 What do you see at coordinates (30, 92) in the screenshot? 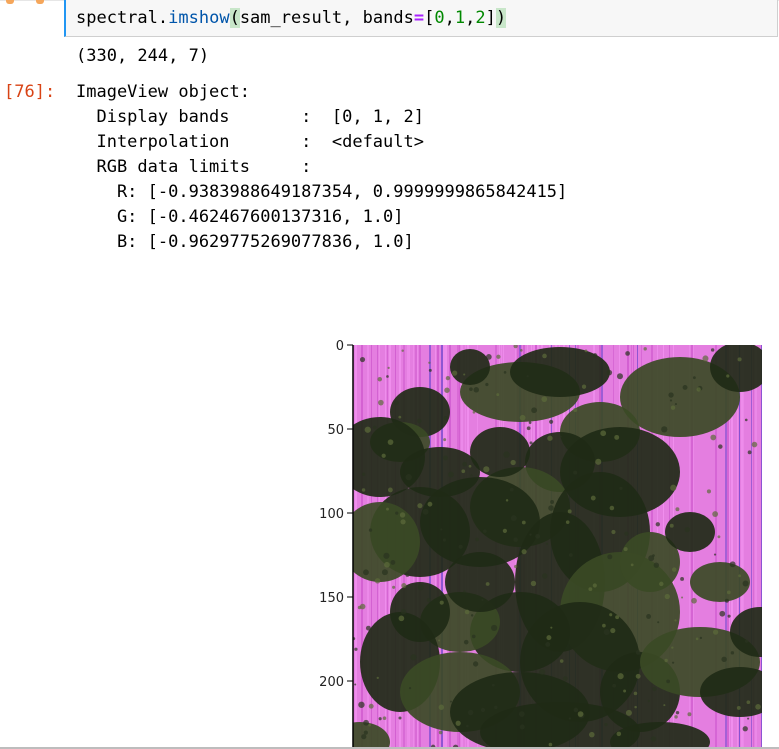
I see `output-prompt: [76]:` at bounding box center [30, 92].